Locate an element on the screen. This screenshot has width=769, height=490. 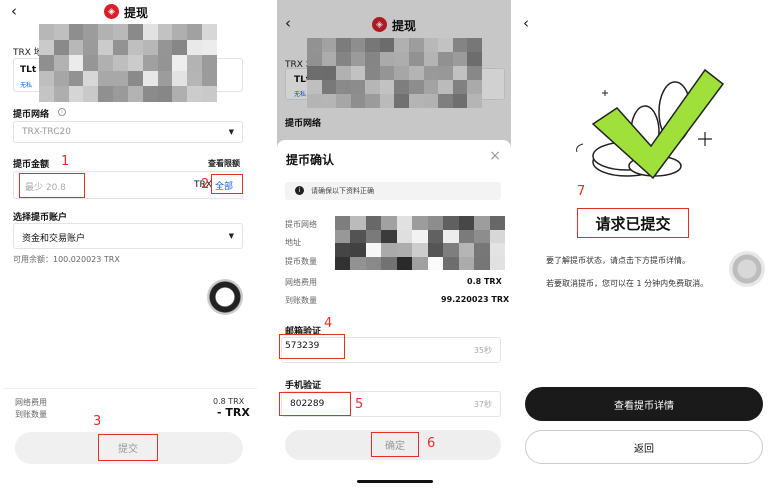
amount-label: 提币金额 is located at coordinates (31, 165).